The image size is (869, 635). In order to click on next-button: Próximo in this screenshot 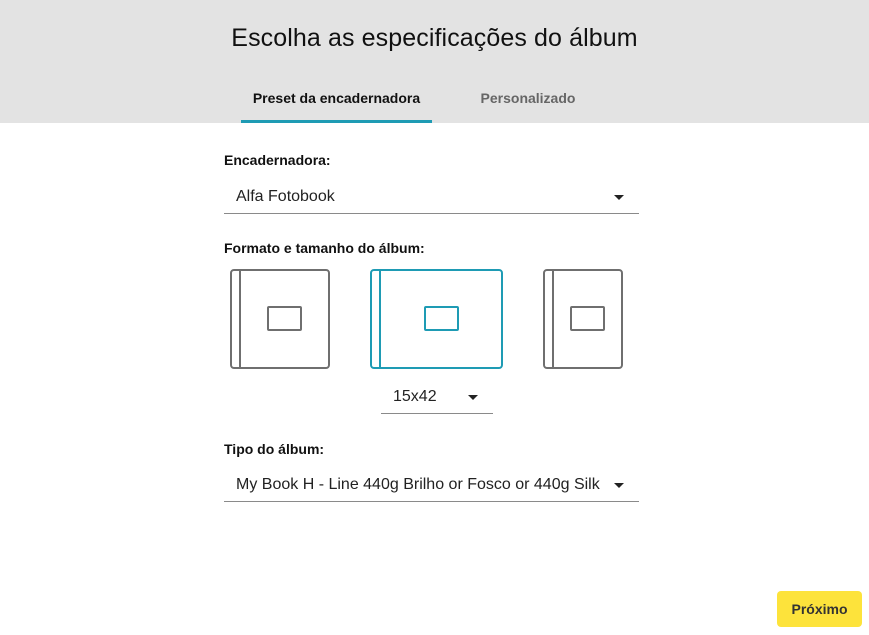, I will do `click(819, 609)`.